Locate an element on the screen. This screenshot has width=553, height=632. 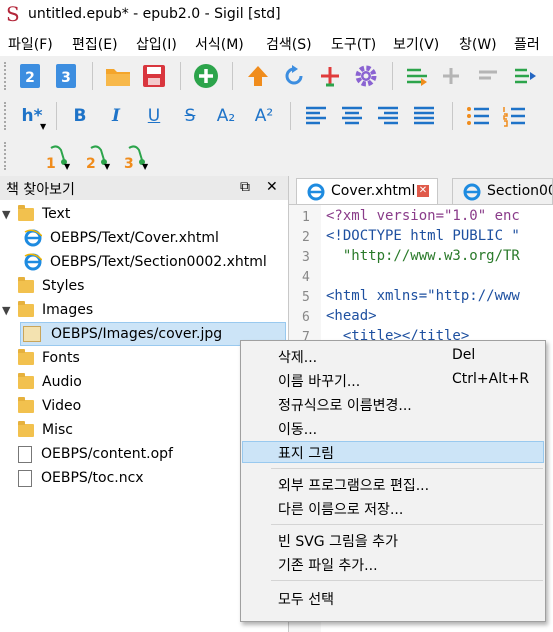
align-center-icon is located at coordinates (352, 116).